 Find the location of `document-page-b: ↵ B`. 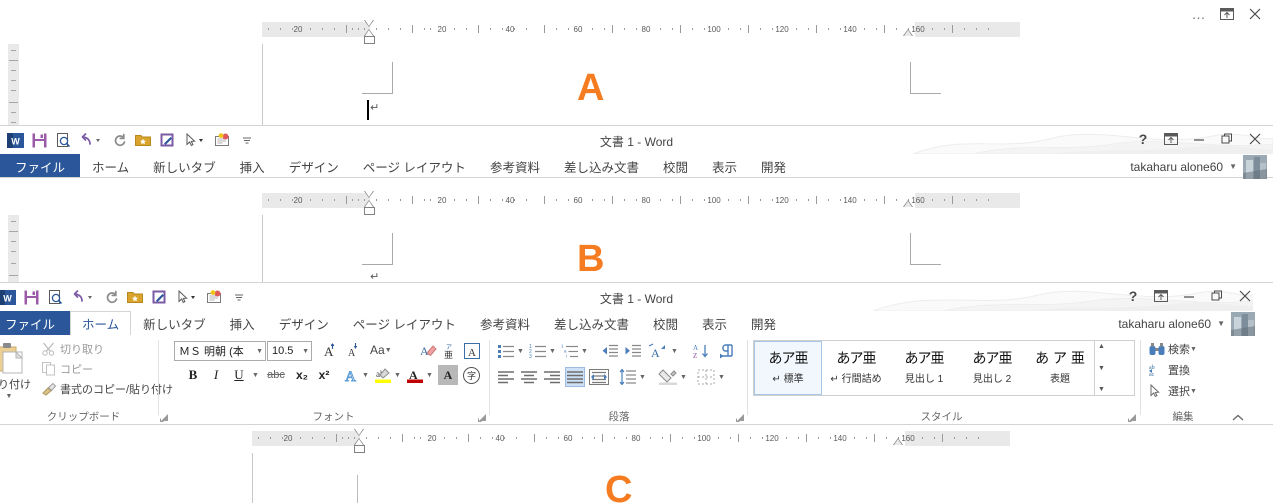

document-page-b: ↵ B is located at coordinates (641, 250).